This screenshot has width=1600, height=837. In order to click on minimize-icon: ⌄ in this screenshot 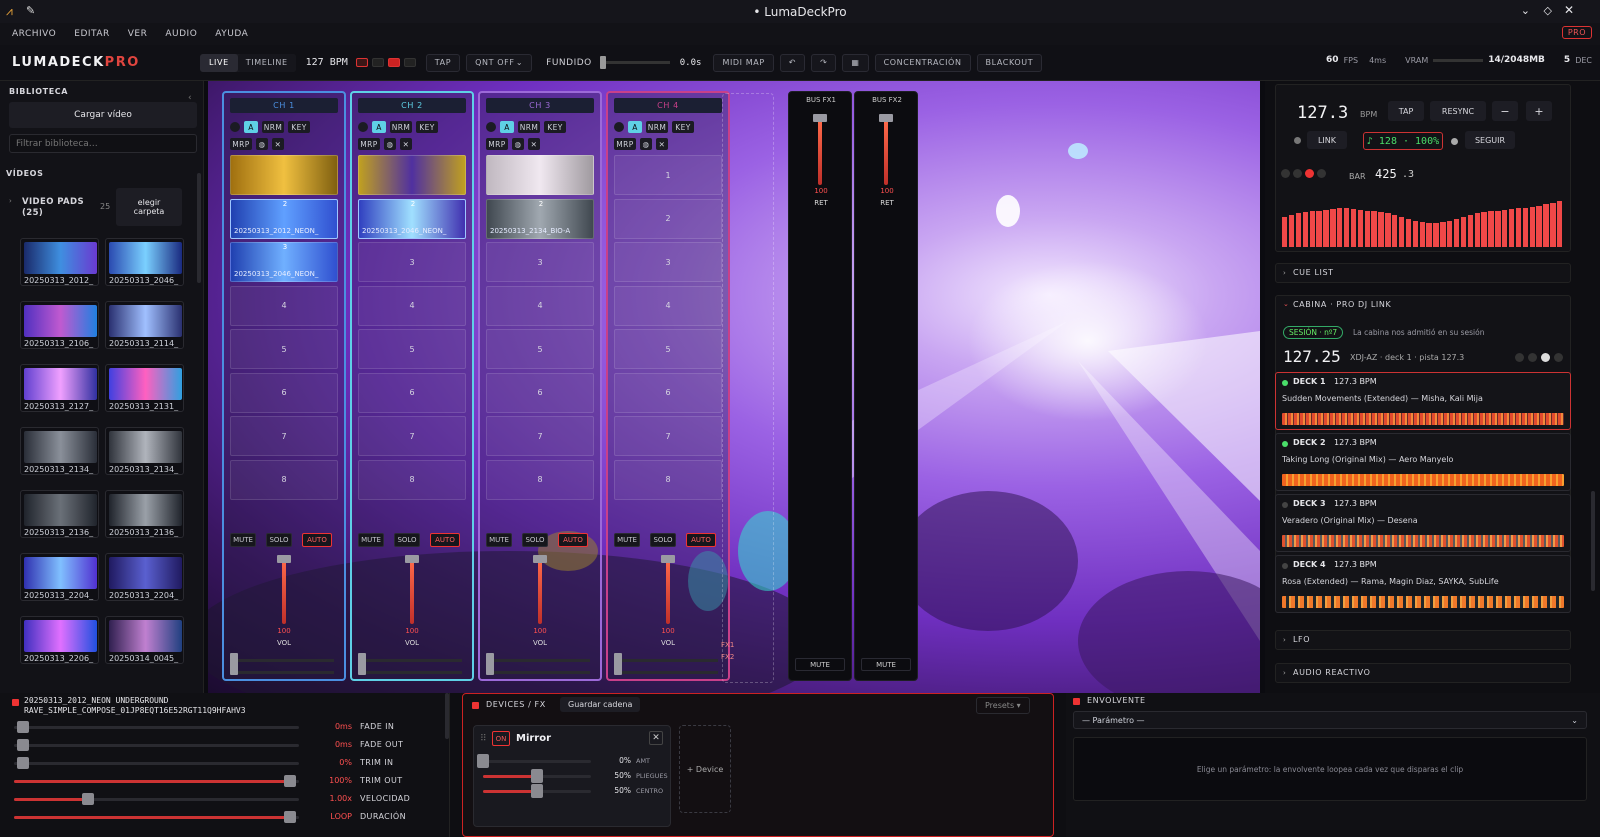, I will do `click(1525, 10)`.